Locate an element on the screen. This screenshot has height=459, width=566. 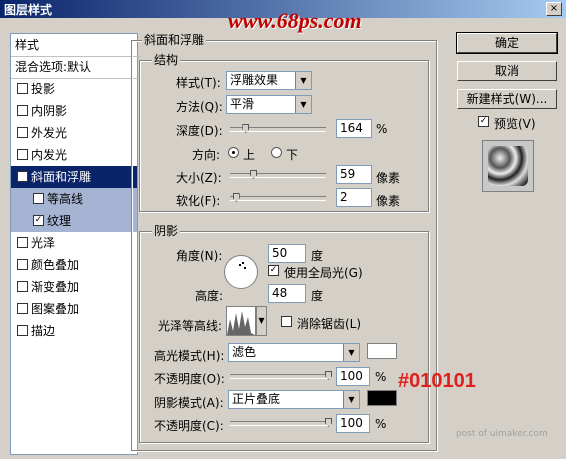
soften-input: 2 is located at coordinates (354, 197).